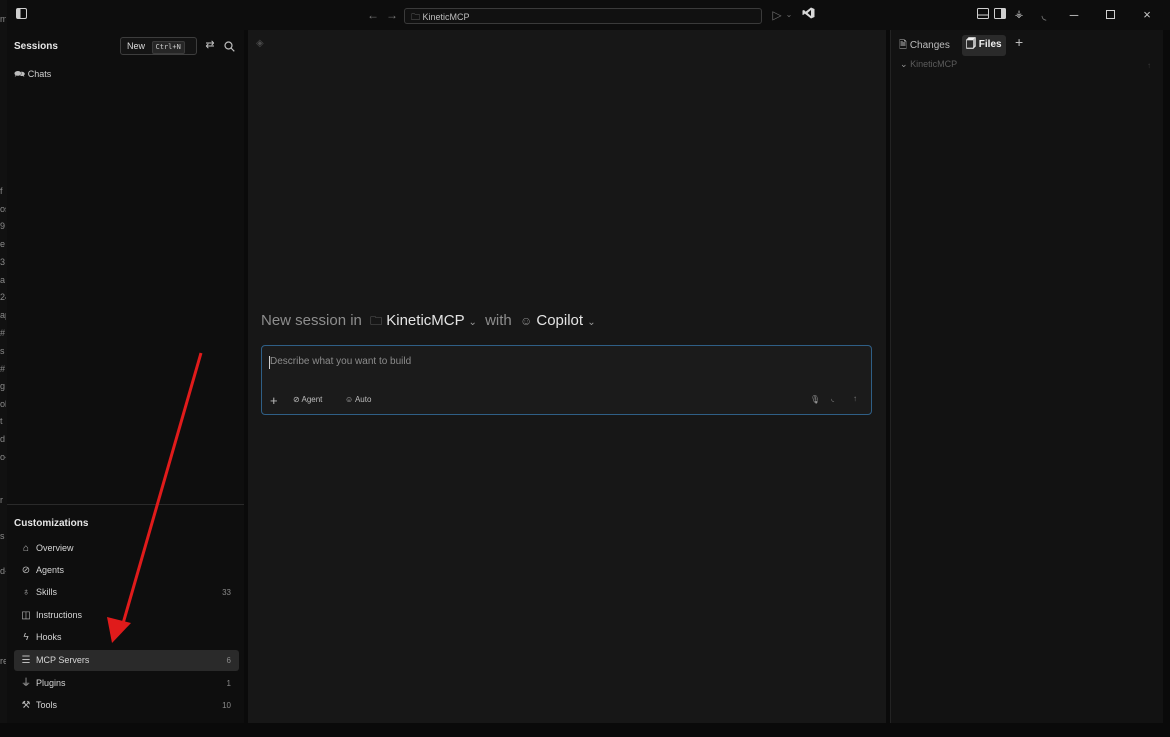 The height and width of the screenshot is (737, 1170). What do you see at coordinates (855, 398) in the screenshot?
I see `send-arrow-icon: ↑` at bounding box center [855, 398].